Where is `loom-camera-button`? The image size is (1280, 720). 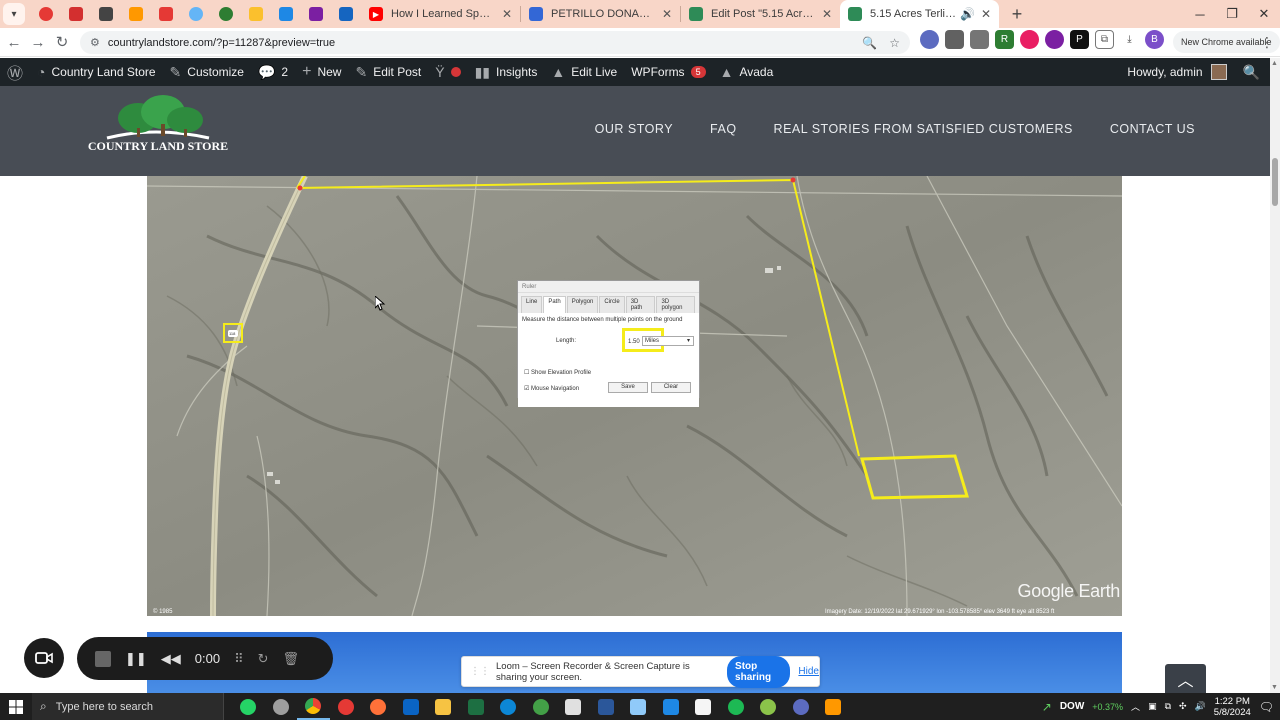
loom-camera-button is located at coordinates (44, 658).